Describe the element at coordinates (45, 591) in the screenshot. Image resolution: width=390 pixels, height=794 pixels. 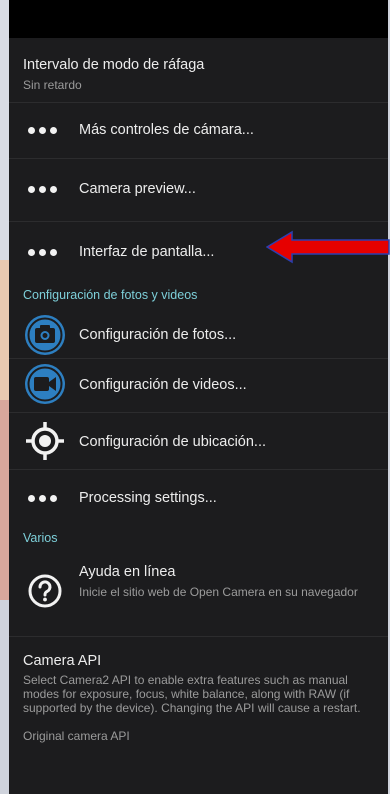
I see `help-icon` at that location.